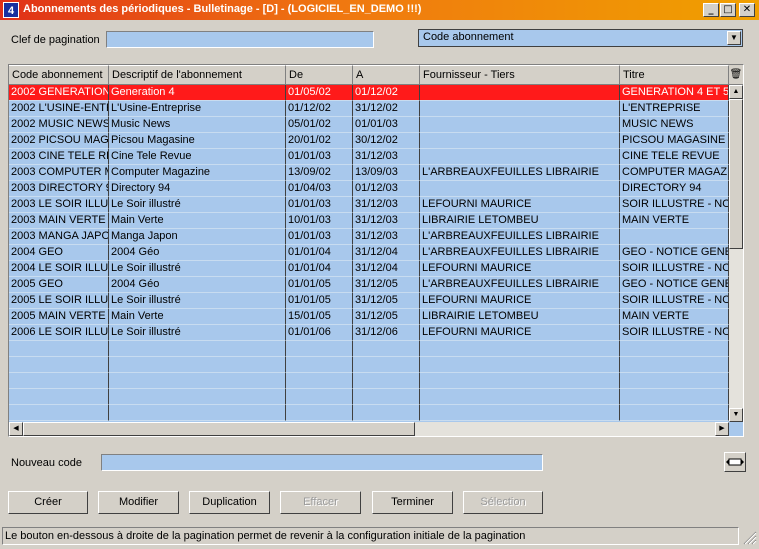 Image resolution: width=759 pixels, height=549 pixels. I want to click on cell-title: MAIN VERTE, so click(674, 317).